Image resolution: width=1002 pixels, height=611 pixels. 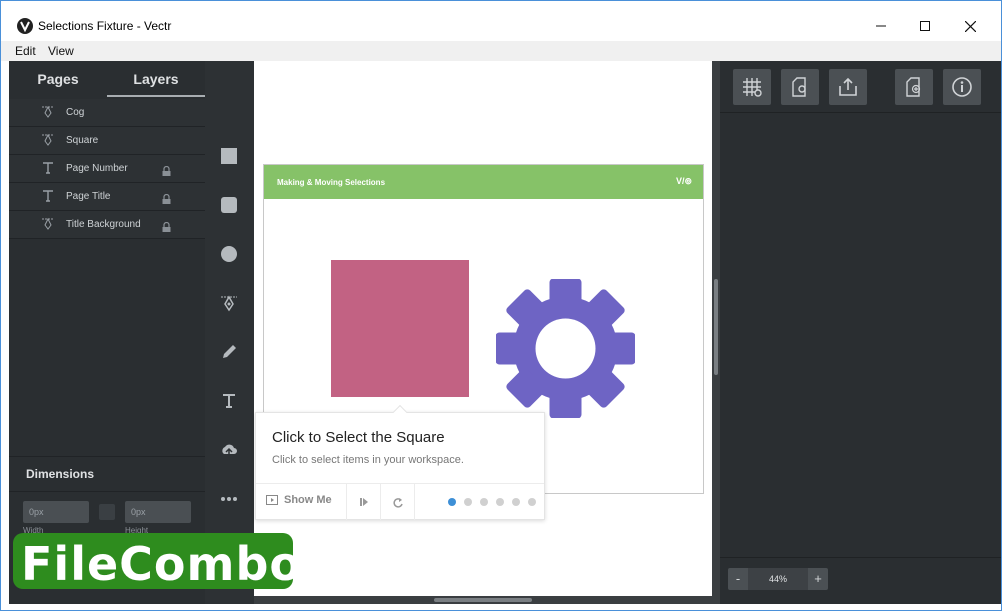 What do you see at coordinates (501, 51) in the screenshot?
I see `menu-bar: Edit View` at bounding box center [501, 51].